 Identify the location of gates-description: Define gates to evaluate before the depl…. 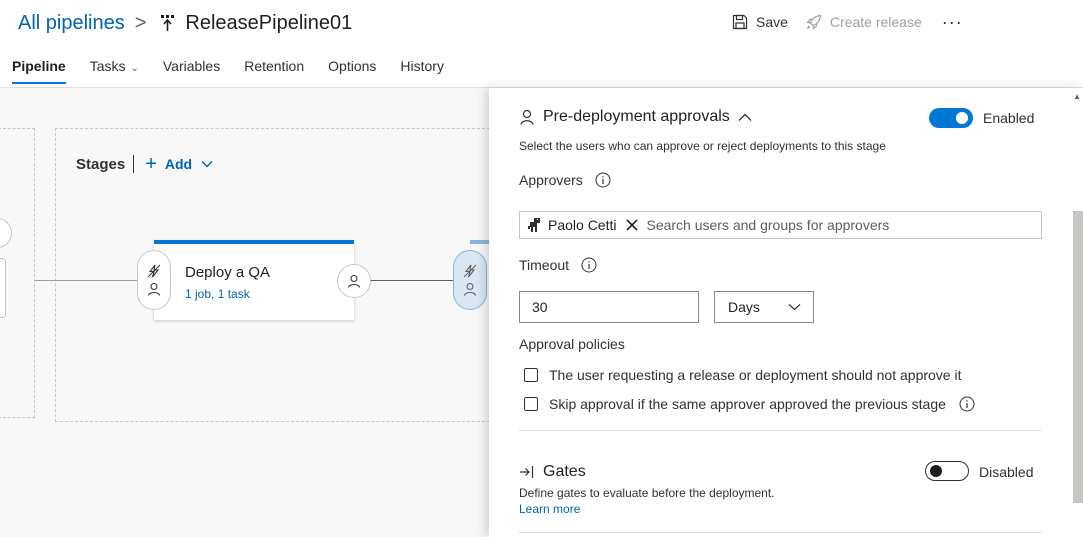
(647, 493).